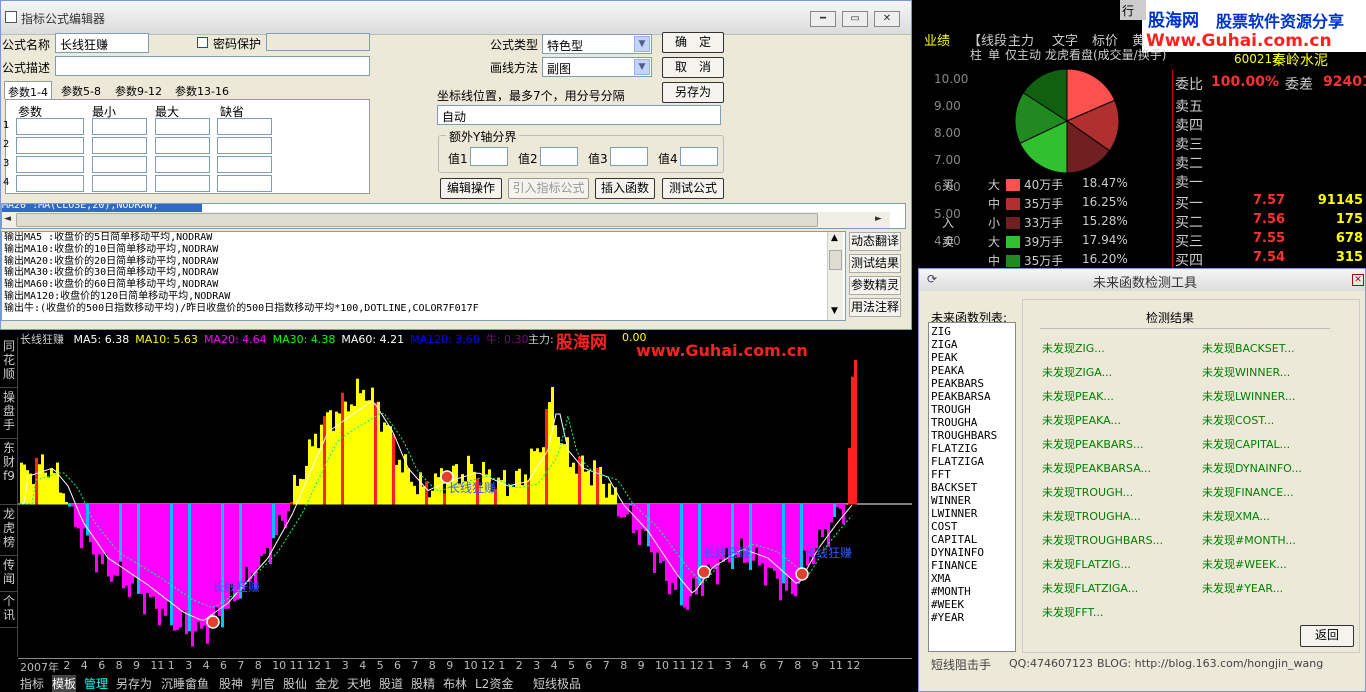 This screenshot has height=692, width=1366. Describe the element at coordinates (972, 539) in the screenshot. I see `future-function-item: CAPITAL` at that location.